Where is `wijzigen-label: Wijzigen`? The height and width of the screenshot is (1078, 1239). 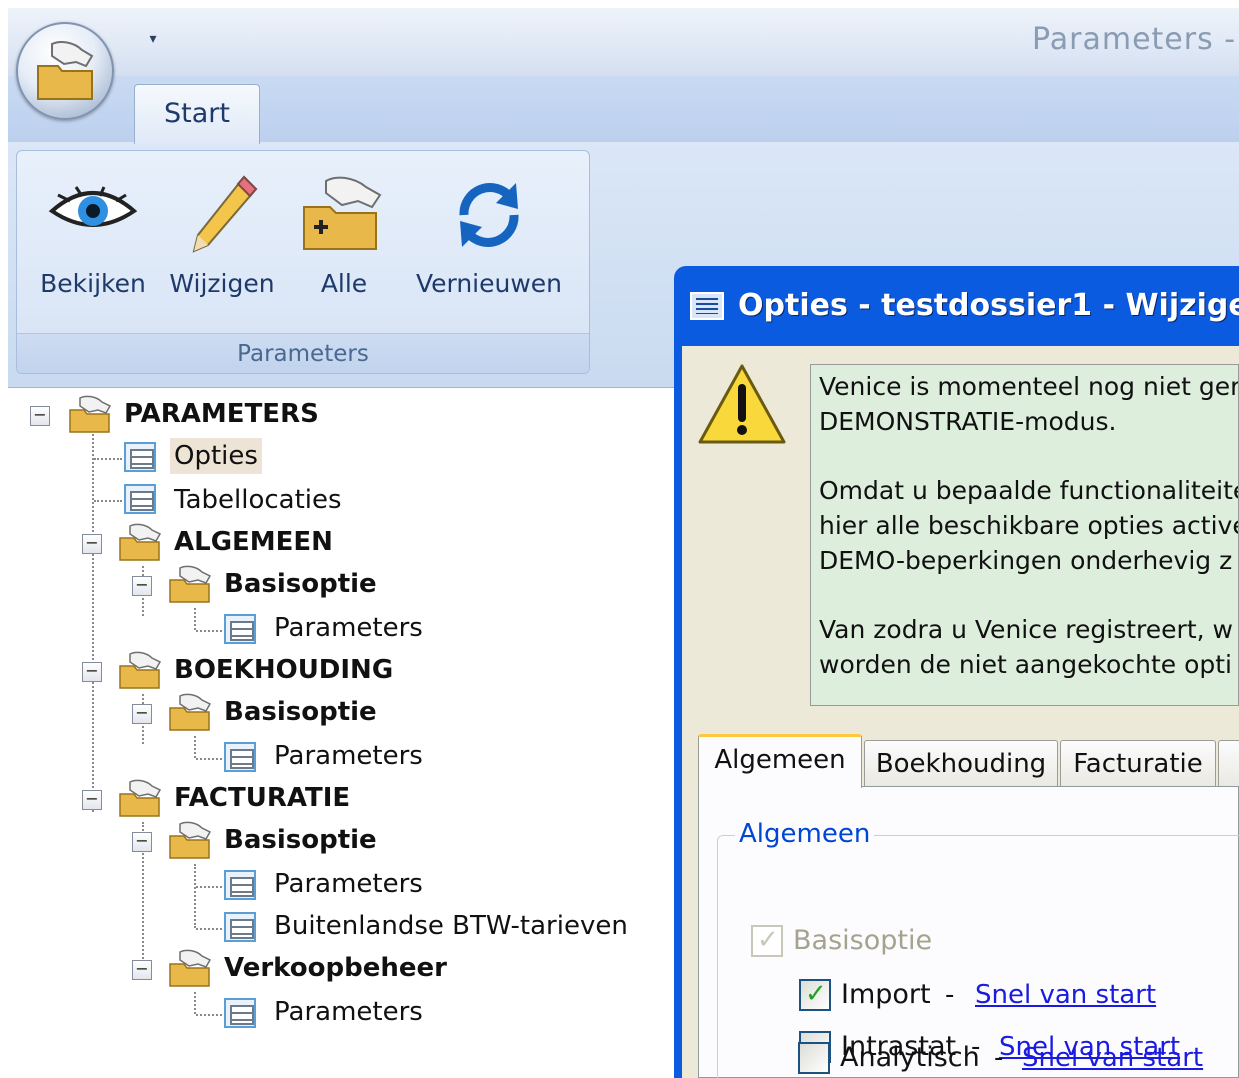
wijzigen-label: Wijzigen is located at coordinates (222, 283).